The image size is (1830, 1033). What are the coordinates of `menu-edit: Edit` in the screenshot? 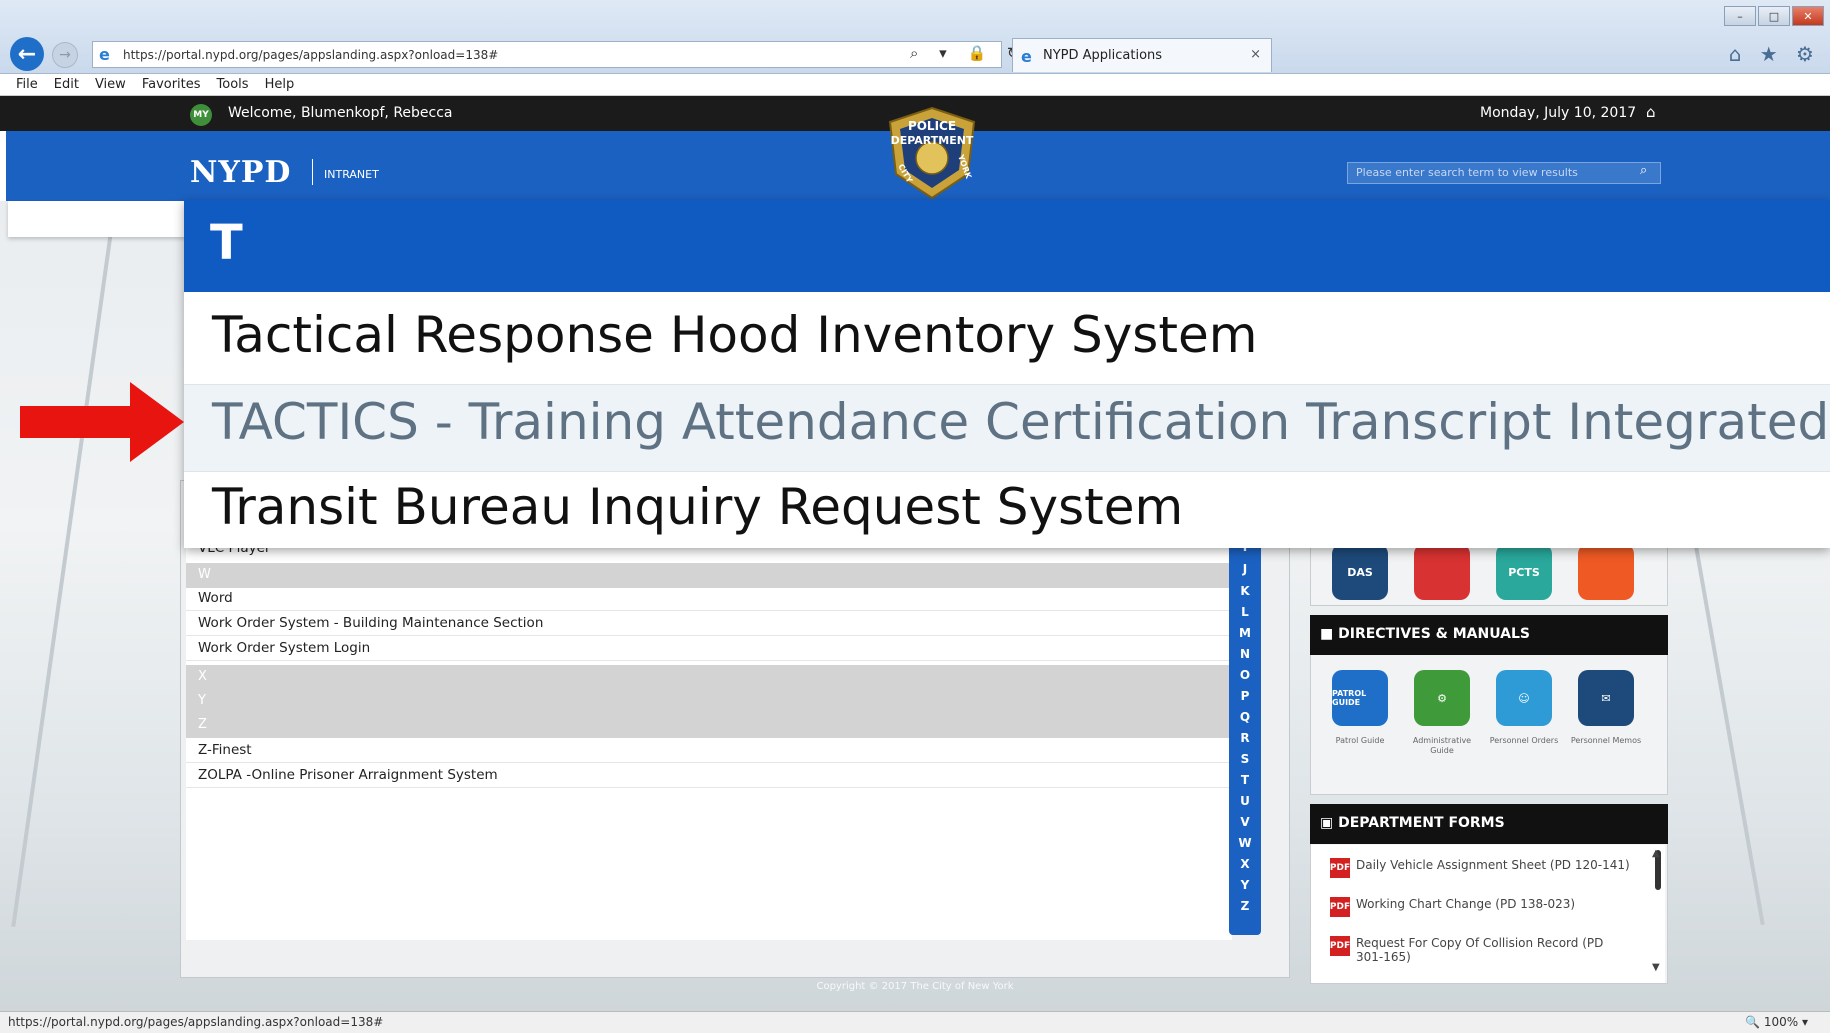 It's located at (66, 84).